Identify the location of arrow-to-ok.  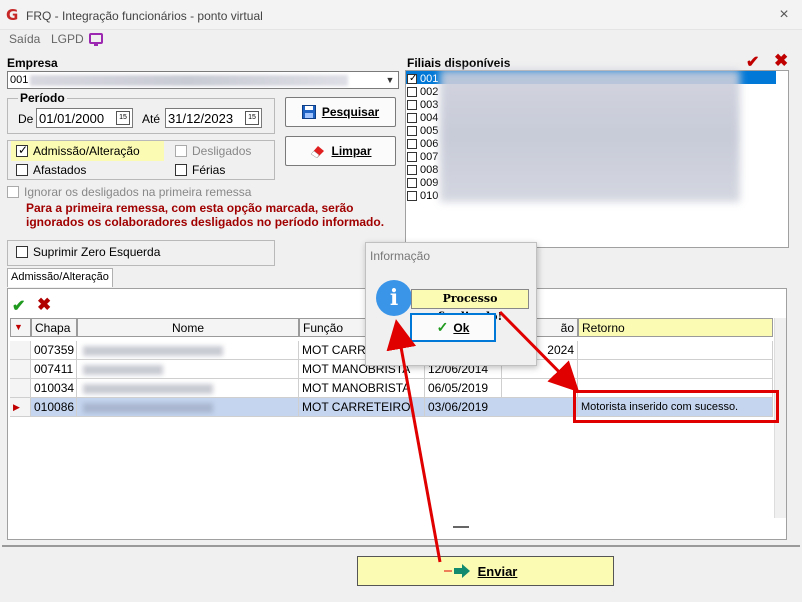
(414, 441).